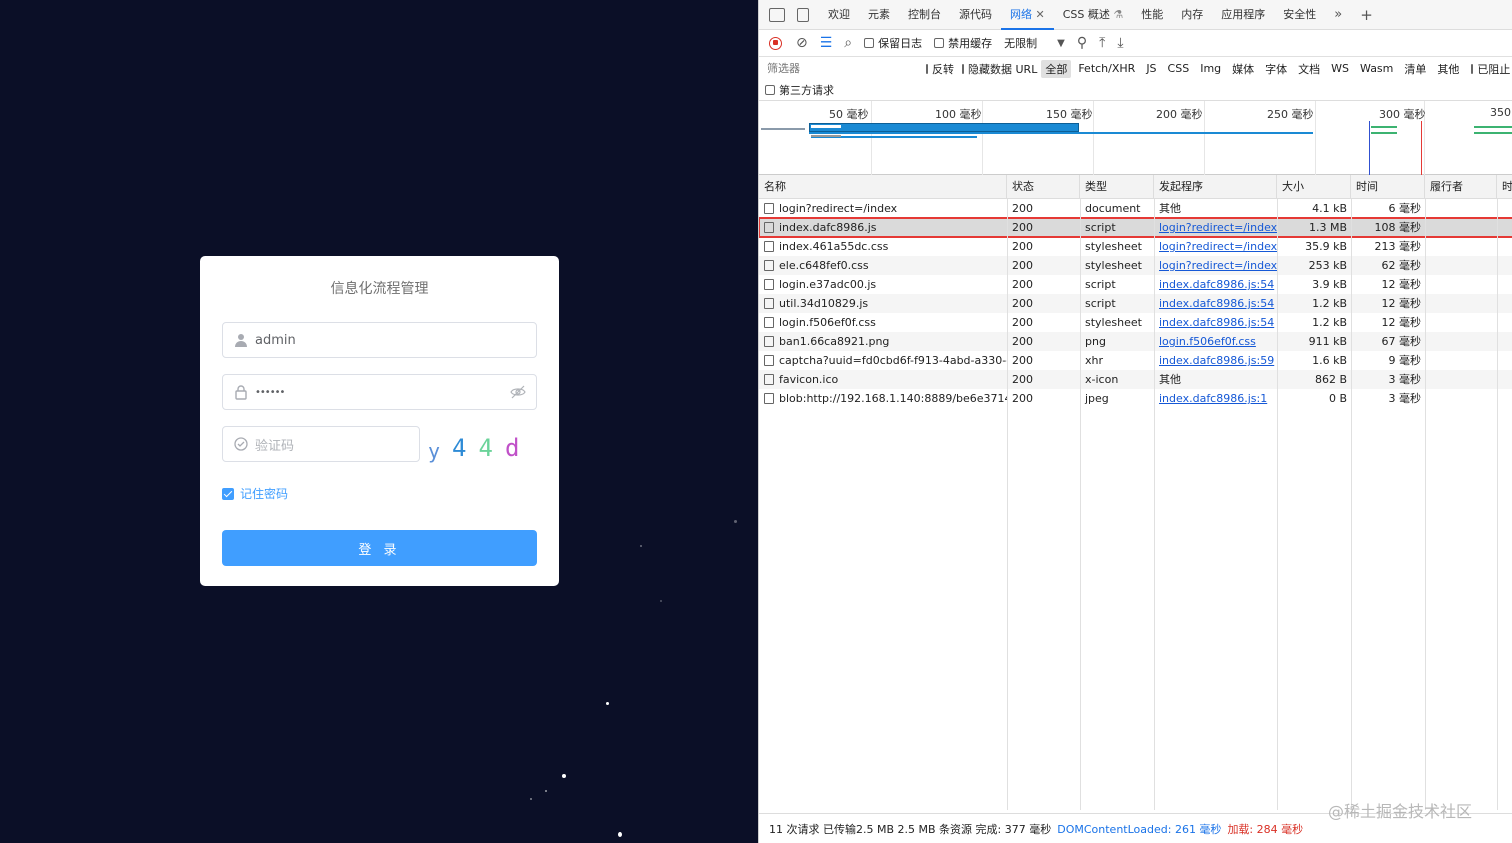 The height and width of the screenshot is (843, 1512). What do you see at coordinates (1027, 15) in the screenshot?
I see `tab-network: 网络 ✕` at bounding box center [1027, 15].